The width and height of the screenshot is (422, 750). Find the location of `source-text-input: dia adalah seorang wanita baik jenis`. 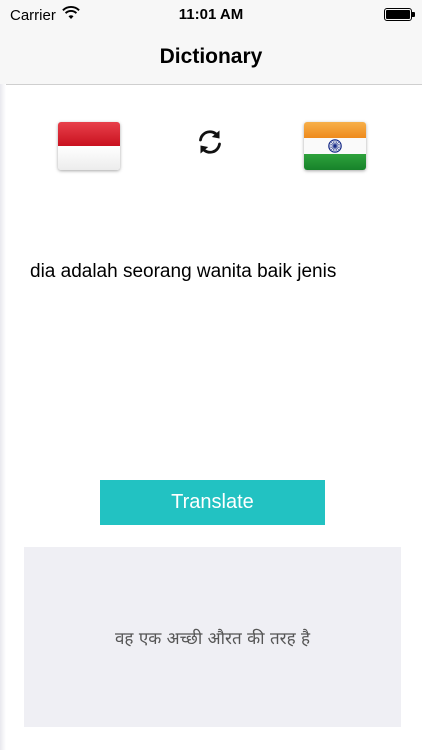

source-text-input: dia adalah seorang wanita baik jenis is located at coordinates (183, 272).